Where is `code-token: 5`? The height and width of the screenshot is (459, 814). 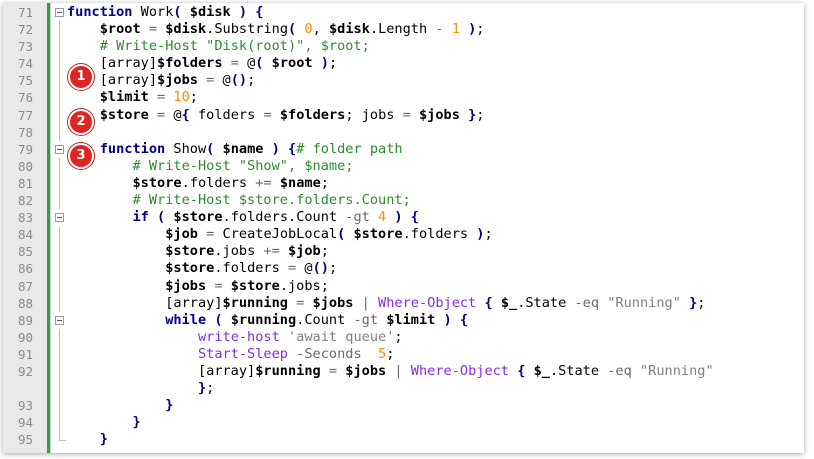
code-token: 5 is located at coordinates (382, 353).